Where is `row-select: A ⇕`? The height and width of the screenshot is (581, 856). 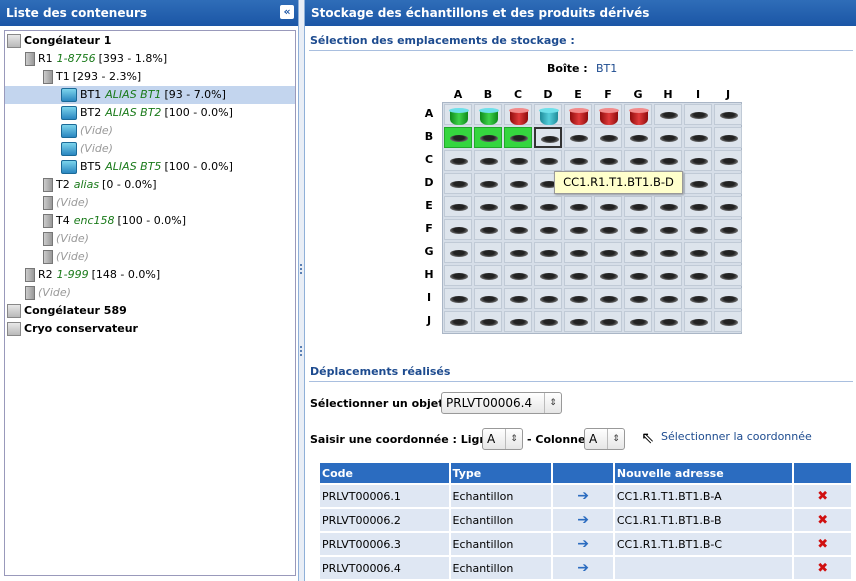
row-select: A ⇕ is located at coordinates (502, 439).